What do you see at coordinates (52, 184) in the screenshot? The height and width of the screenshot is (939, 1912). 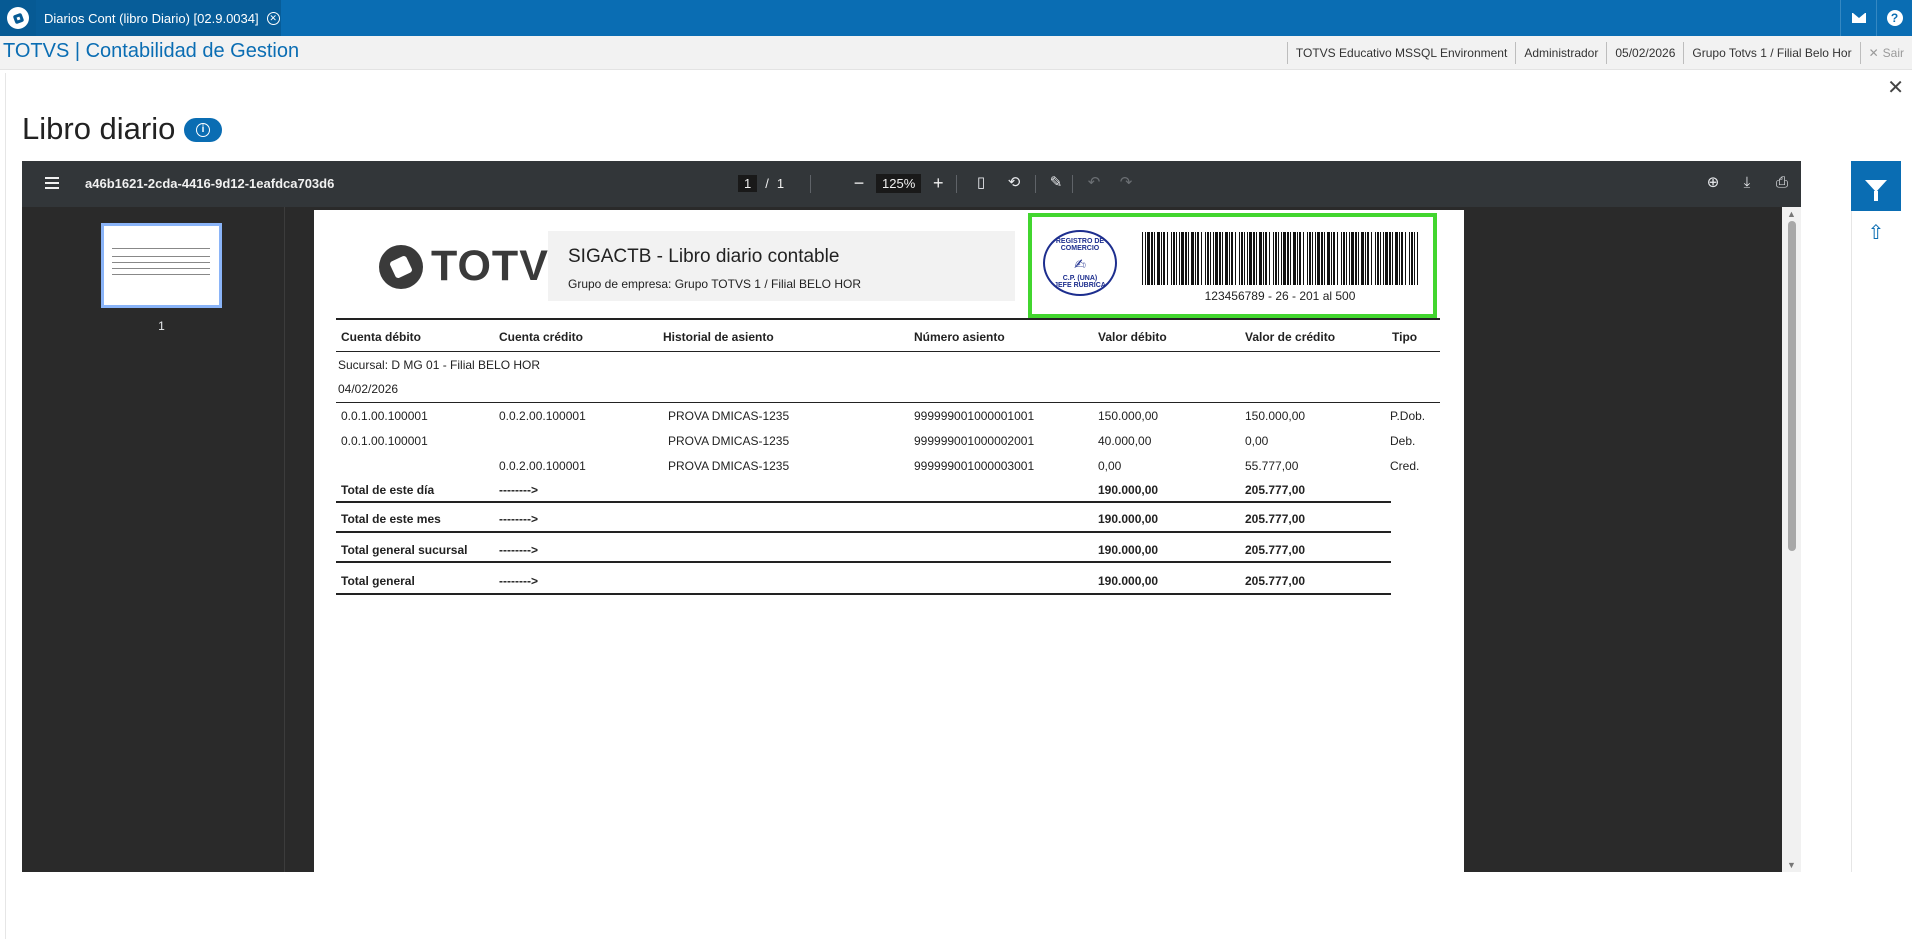 I see `menu-icon` at bounding box center [52, 184].